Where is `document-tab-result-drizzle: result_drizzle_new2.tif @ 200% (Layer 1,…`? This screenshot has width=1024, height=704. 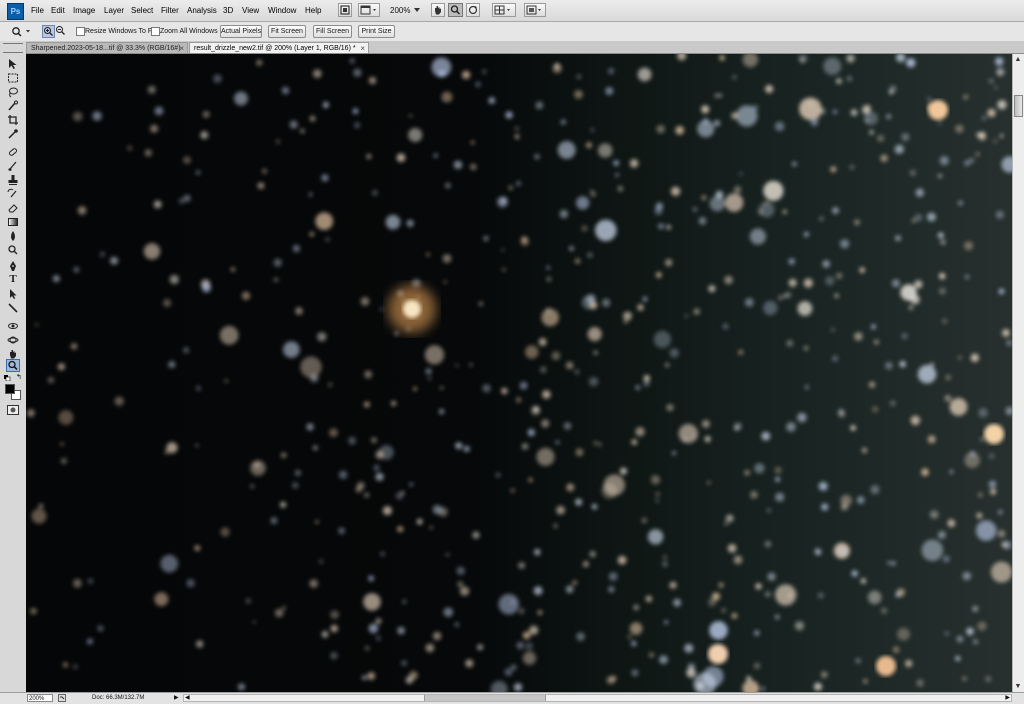
document-tab-result-drizzle: result_drizzle_new2.tif @ 200% (Layer 1,… is located at coordinates (279, 47).